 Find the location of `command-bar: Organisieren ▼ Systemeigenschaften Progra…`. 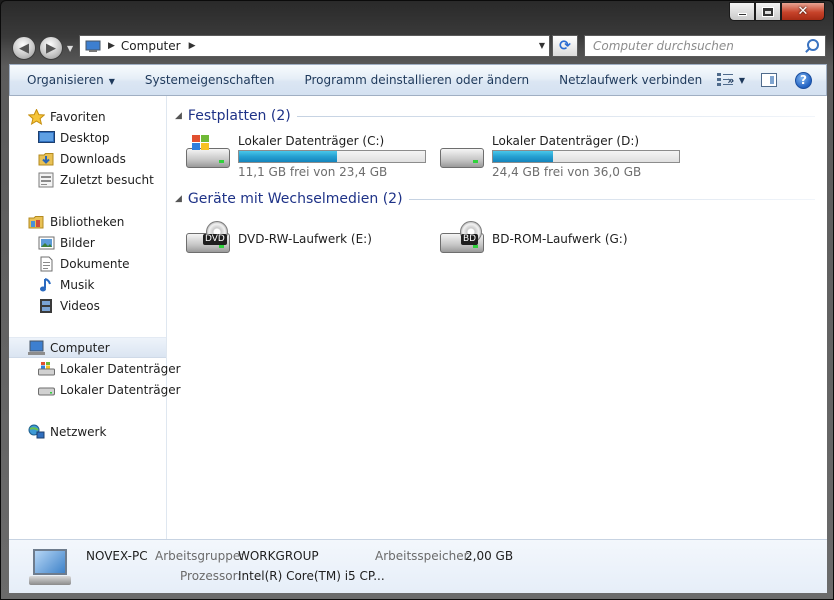

command-bar: Organisieren ▼ Systemeigenschaften Progra… is located at coordinates (418, 80).